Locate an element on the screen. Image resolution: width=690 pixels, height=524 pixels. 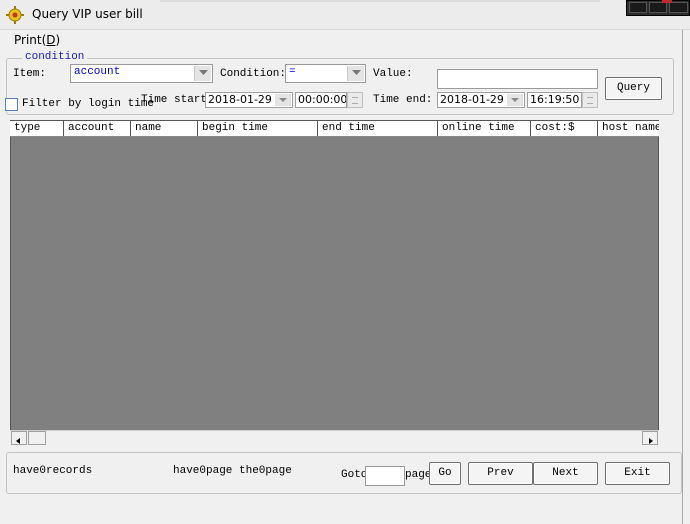
page-label: page is located at coordinates (418, 475).